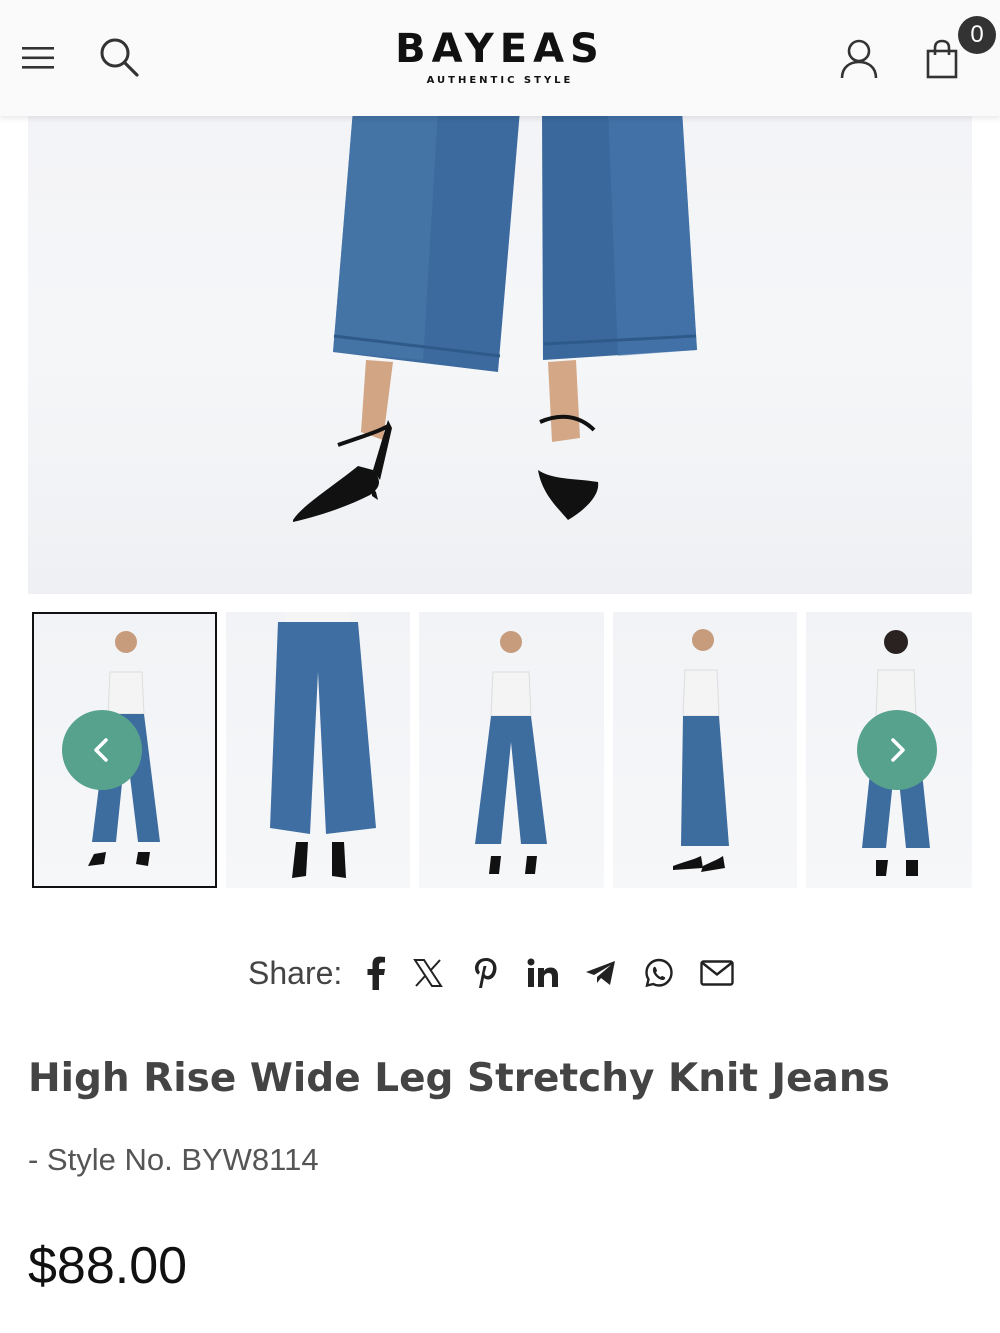 This screenshot has height=1333, width=1000. I want to click on menu-button, so click(38, 58).